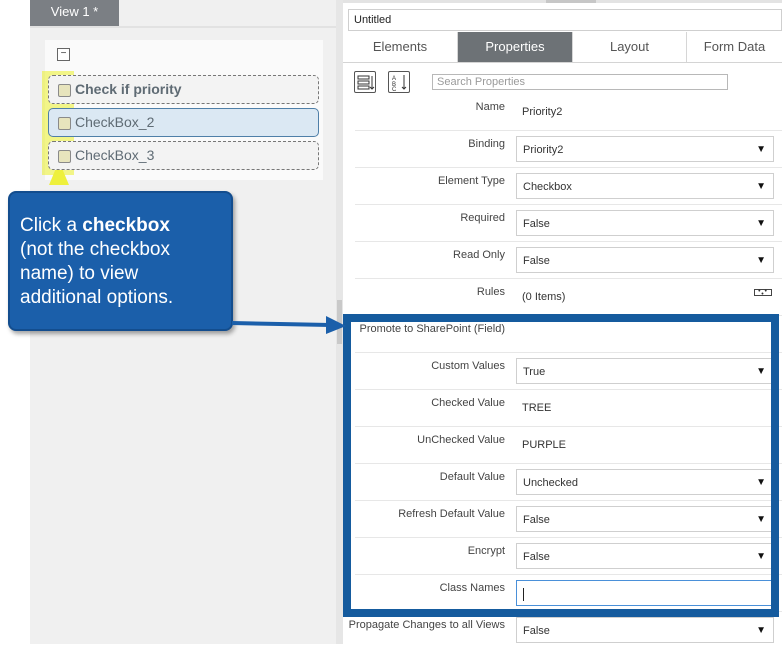 Image resolution: width=782 pixels, height=649 pixels. I want to click on binding-select: Priority2 ▼, so click(645, 149).